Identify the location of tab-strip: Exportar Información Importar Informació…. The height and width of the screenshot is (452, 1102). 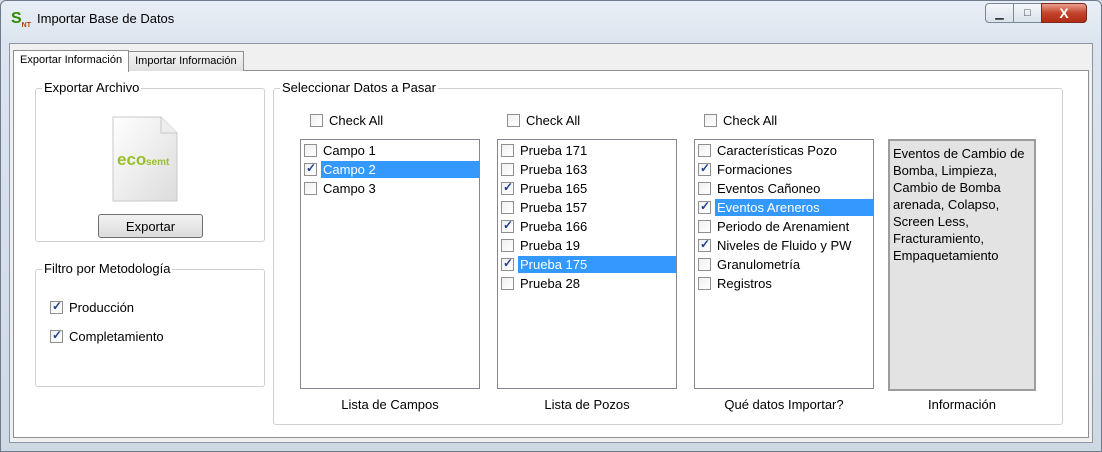
(128, 59).